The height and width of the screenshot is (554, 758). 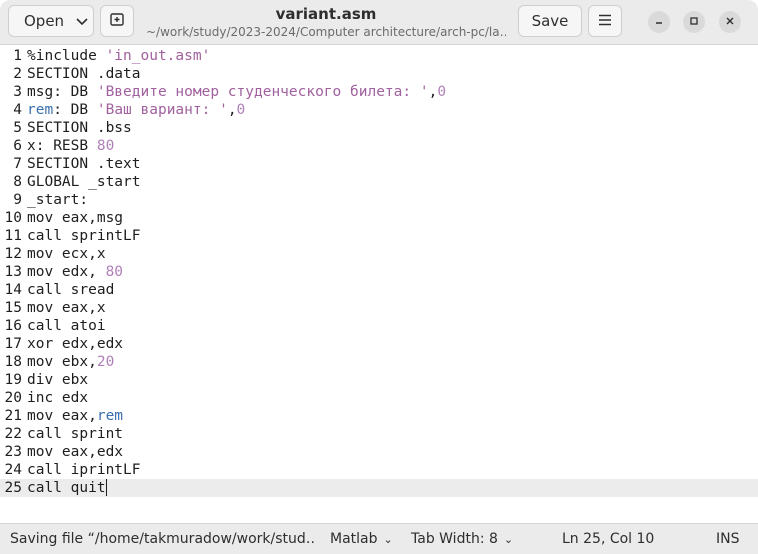 What do you see at coordinates (58, 380) in the screenshot?
I see `code-token: div ebx` at bounding box center [58, 380].